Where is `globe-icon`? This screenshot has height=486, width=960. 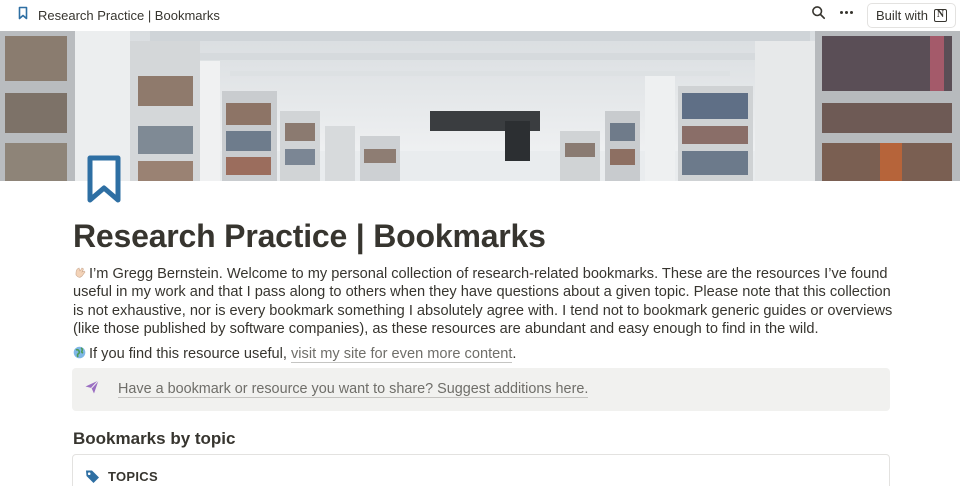 globe-icon is located at coordinates (79, 352).